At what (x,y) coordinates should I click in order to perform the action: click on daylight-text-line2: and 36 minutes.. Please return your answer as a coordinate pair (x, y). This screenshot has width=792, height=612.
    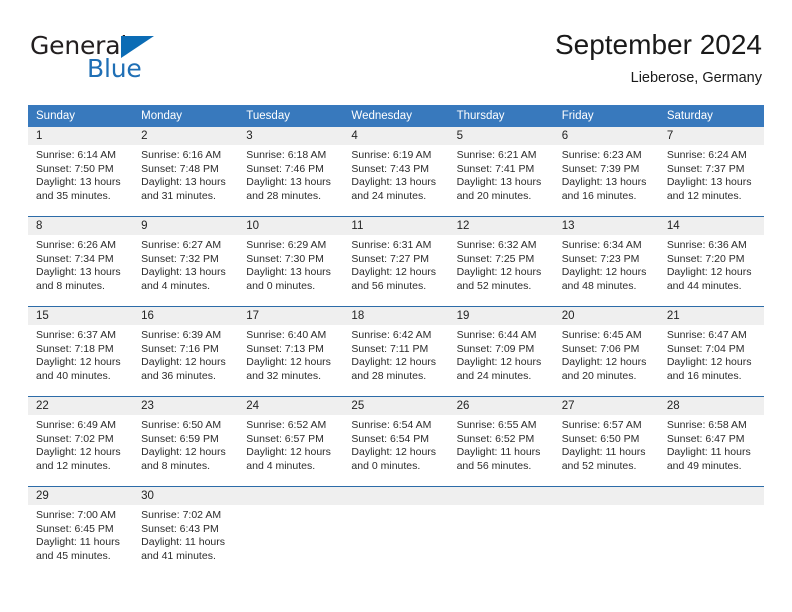
    Looking at the image, I should click on (178, 375).